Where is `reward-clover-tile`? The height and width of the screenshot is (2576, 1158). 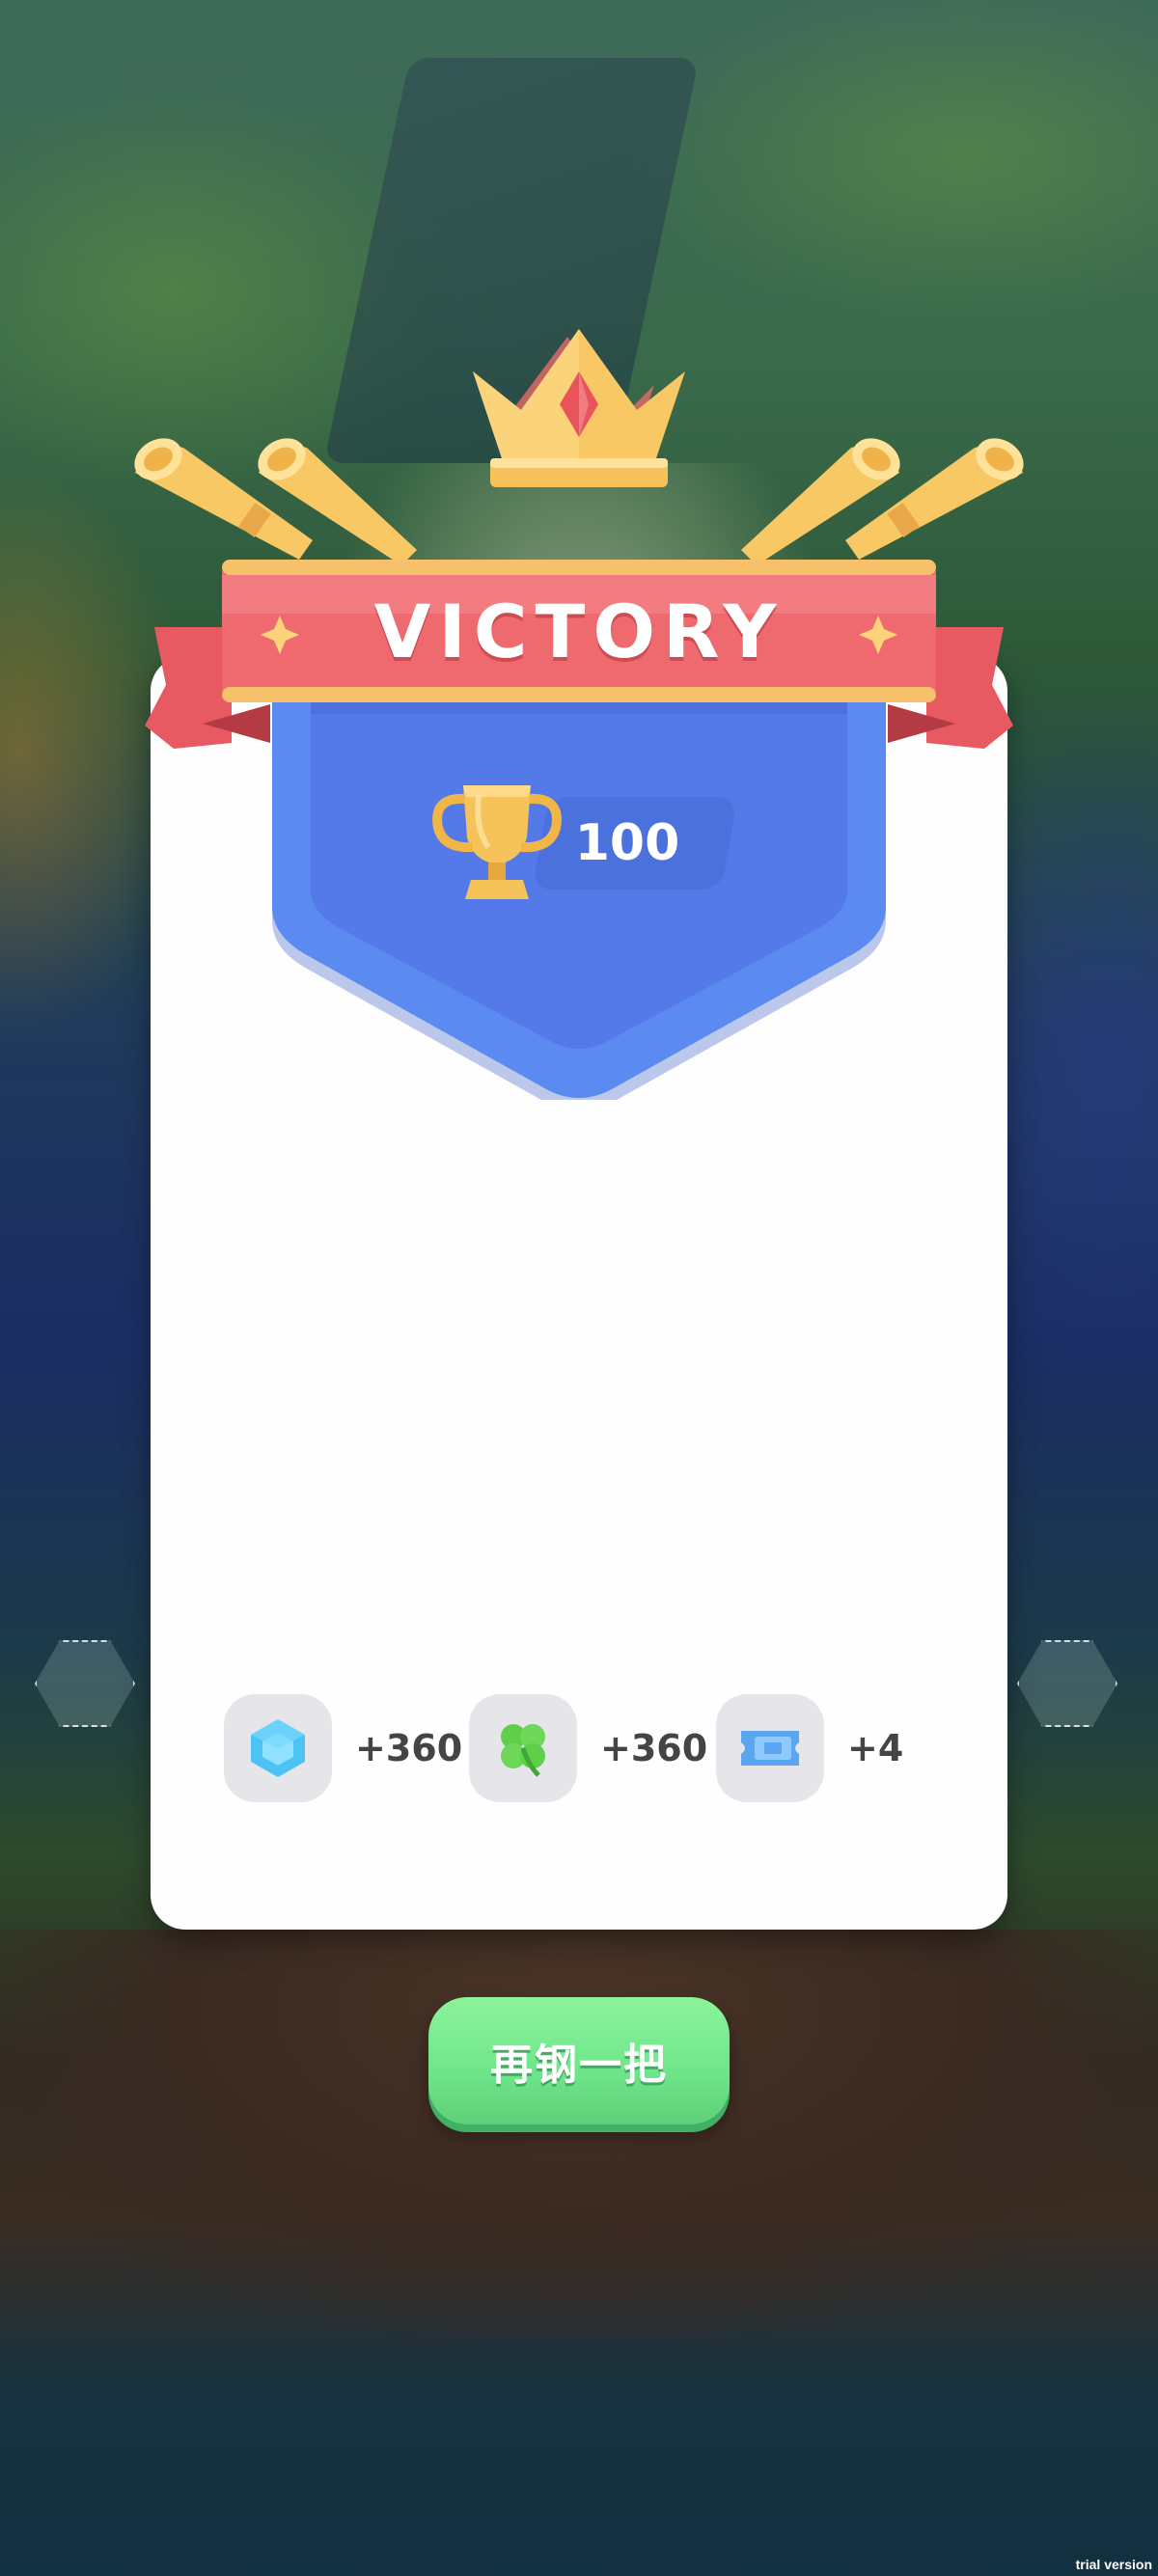
reward-clover-tile is located at coordinates (523, 1748).